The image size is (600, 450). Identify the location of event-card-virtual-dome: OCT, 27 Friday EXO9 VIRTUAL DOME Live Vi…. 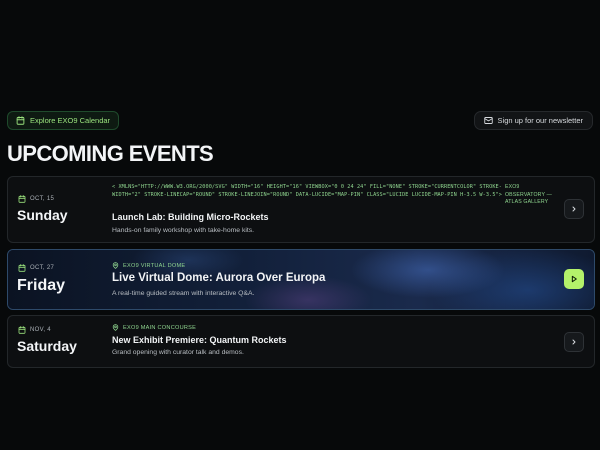
(301, 279).